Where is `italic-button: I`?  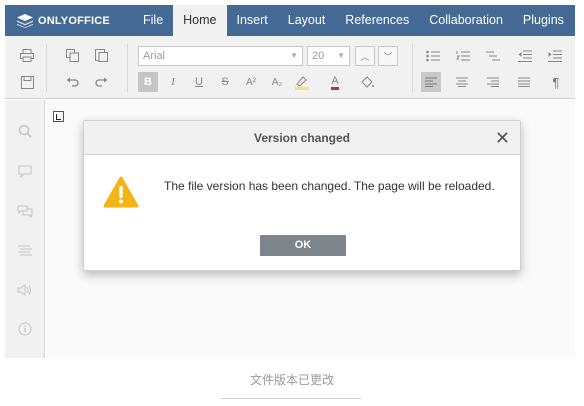 italic-button: I is located at coordinates (173, 82).